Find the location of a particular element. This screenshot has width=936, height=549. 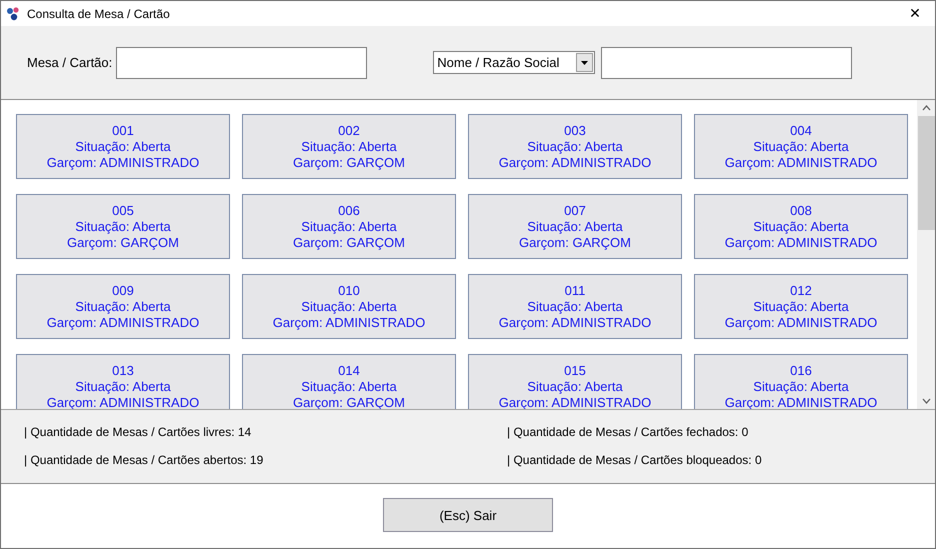

close-button: ✕ is located at coordinates (915, 13).